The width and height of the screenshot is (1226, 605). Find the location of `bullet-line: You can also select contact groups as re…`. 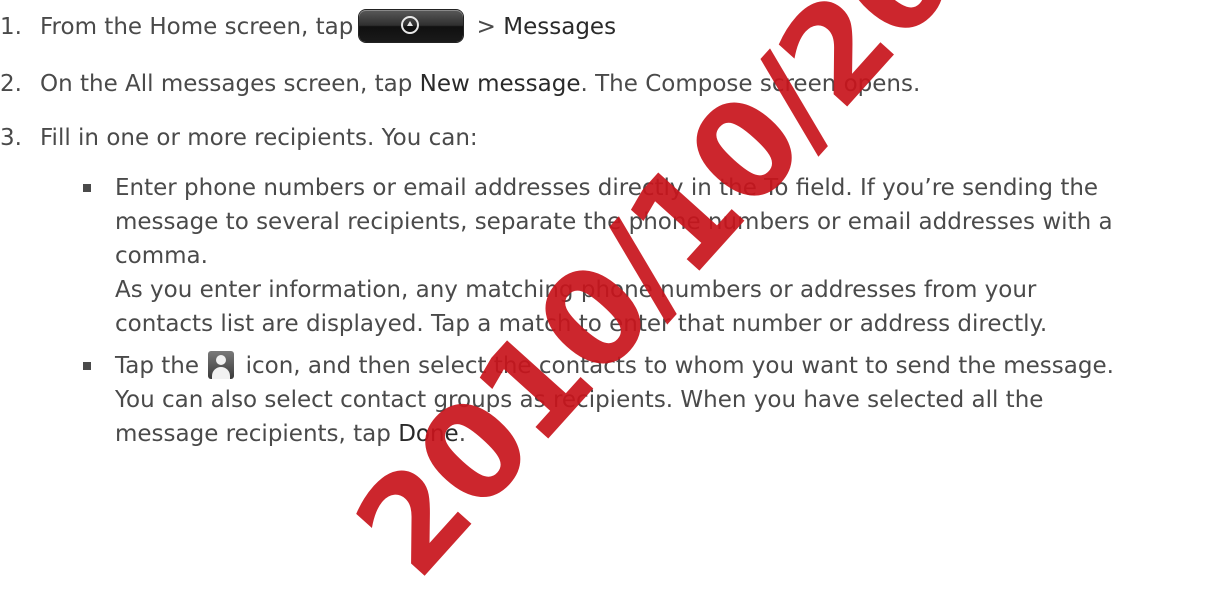

bullet-line: You can also select contact groups as re… is located at coordinates (579, 400).